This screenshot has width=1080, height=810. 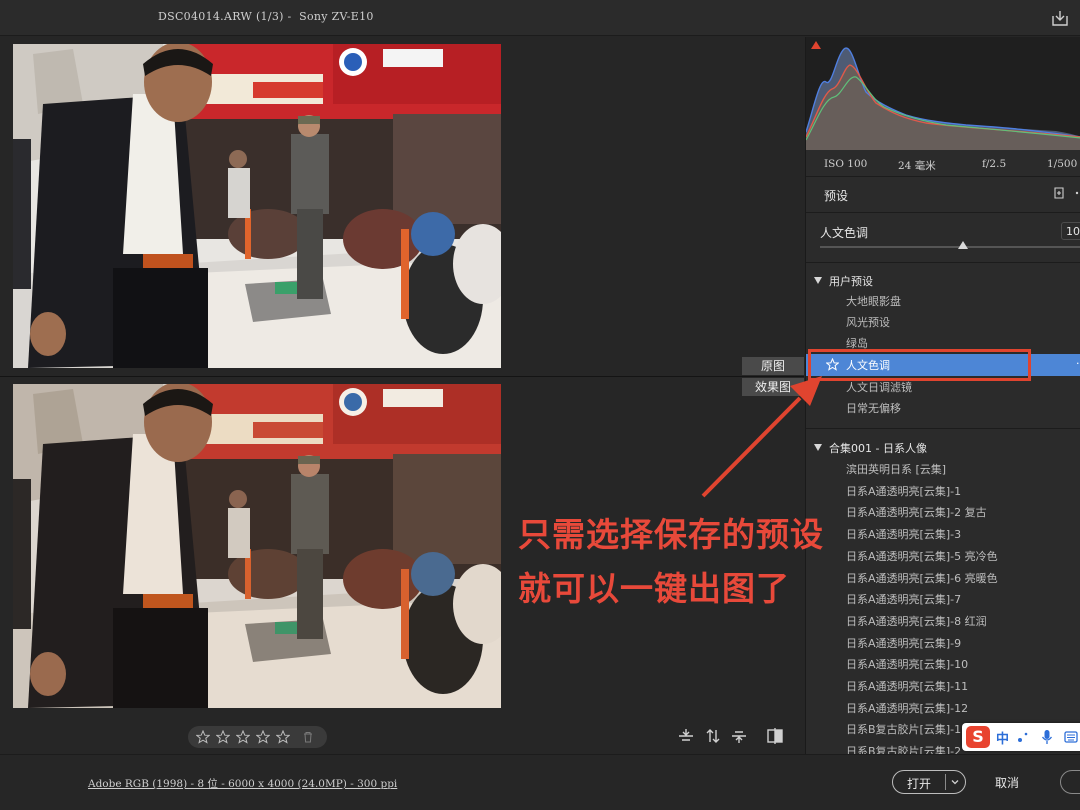 I want to click on group-collection-001: 合集001 - 日系人像, so click(x=870, y=448).